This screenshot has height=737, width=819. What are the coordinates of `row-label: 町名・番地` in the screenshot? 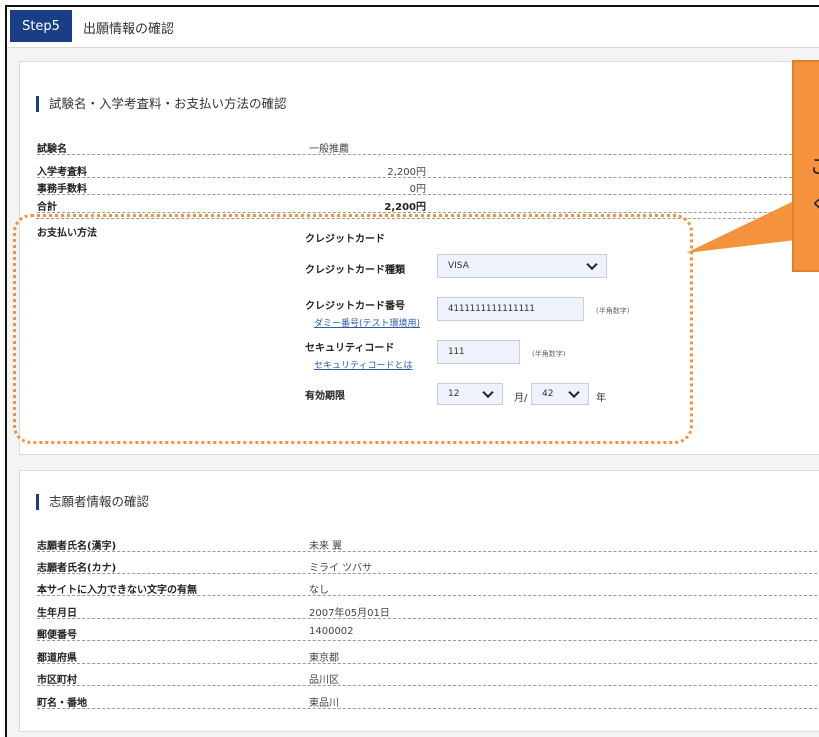 It's located at (62, 703).